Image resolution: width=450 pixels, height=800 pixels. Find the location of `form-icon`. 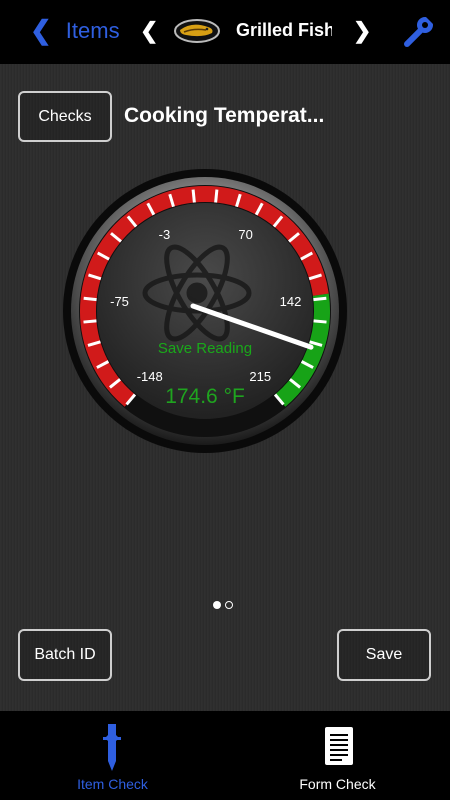

form-icon is located at coordinates (339, 743).